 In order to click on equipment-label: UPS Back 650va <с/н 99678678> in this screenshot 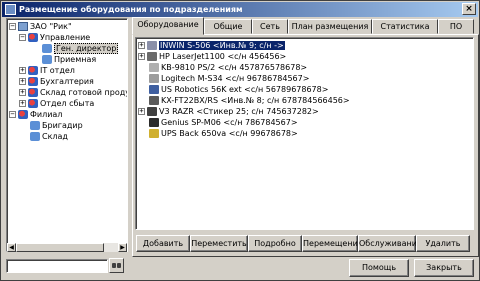, I will do `click(229, 133)`.